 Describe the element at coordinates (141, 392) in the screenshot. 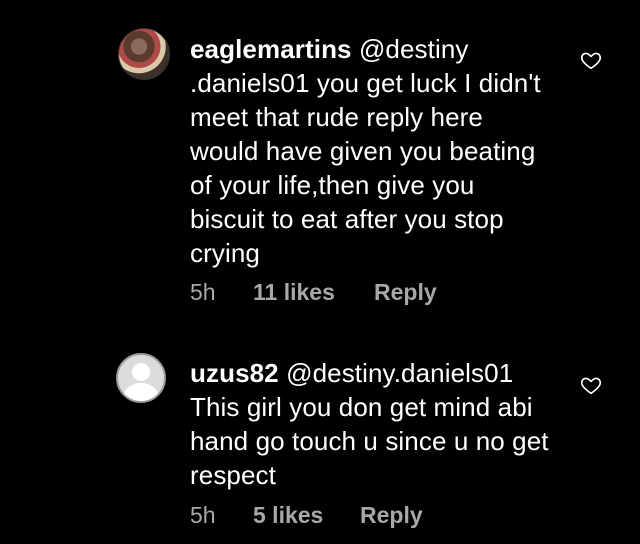

I see `default-avatar-body` at that location.